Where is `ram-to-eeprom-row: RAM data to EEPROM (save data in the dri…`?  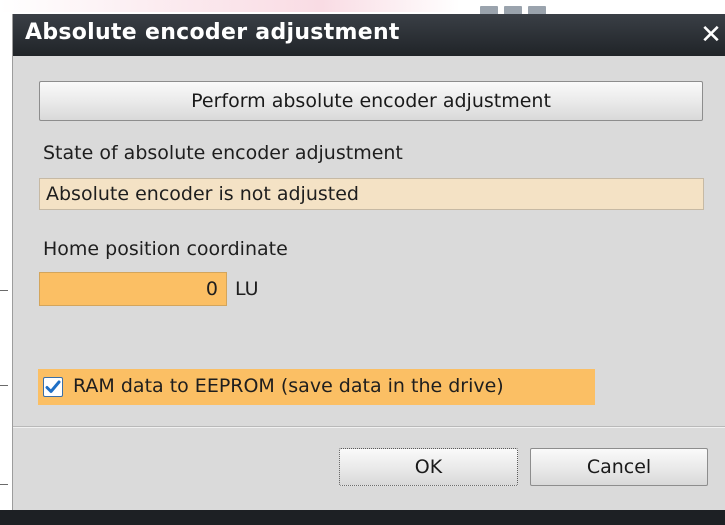
ram-to-eeprom-row: RAM data to EEPROM (save data in the dri… is located at coordinates (316, 387).